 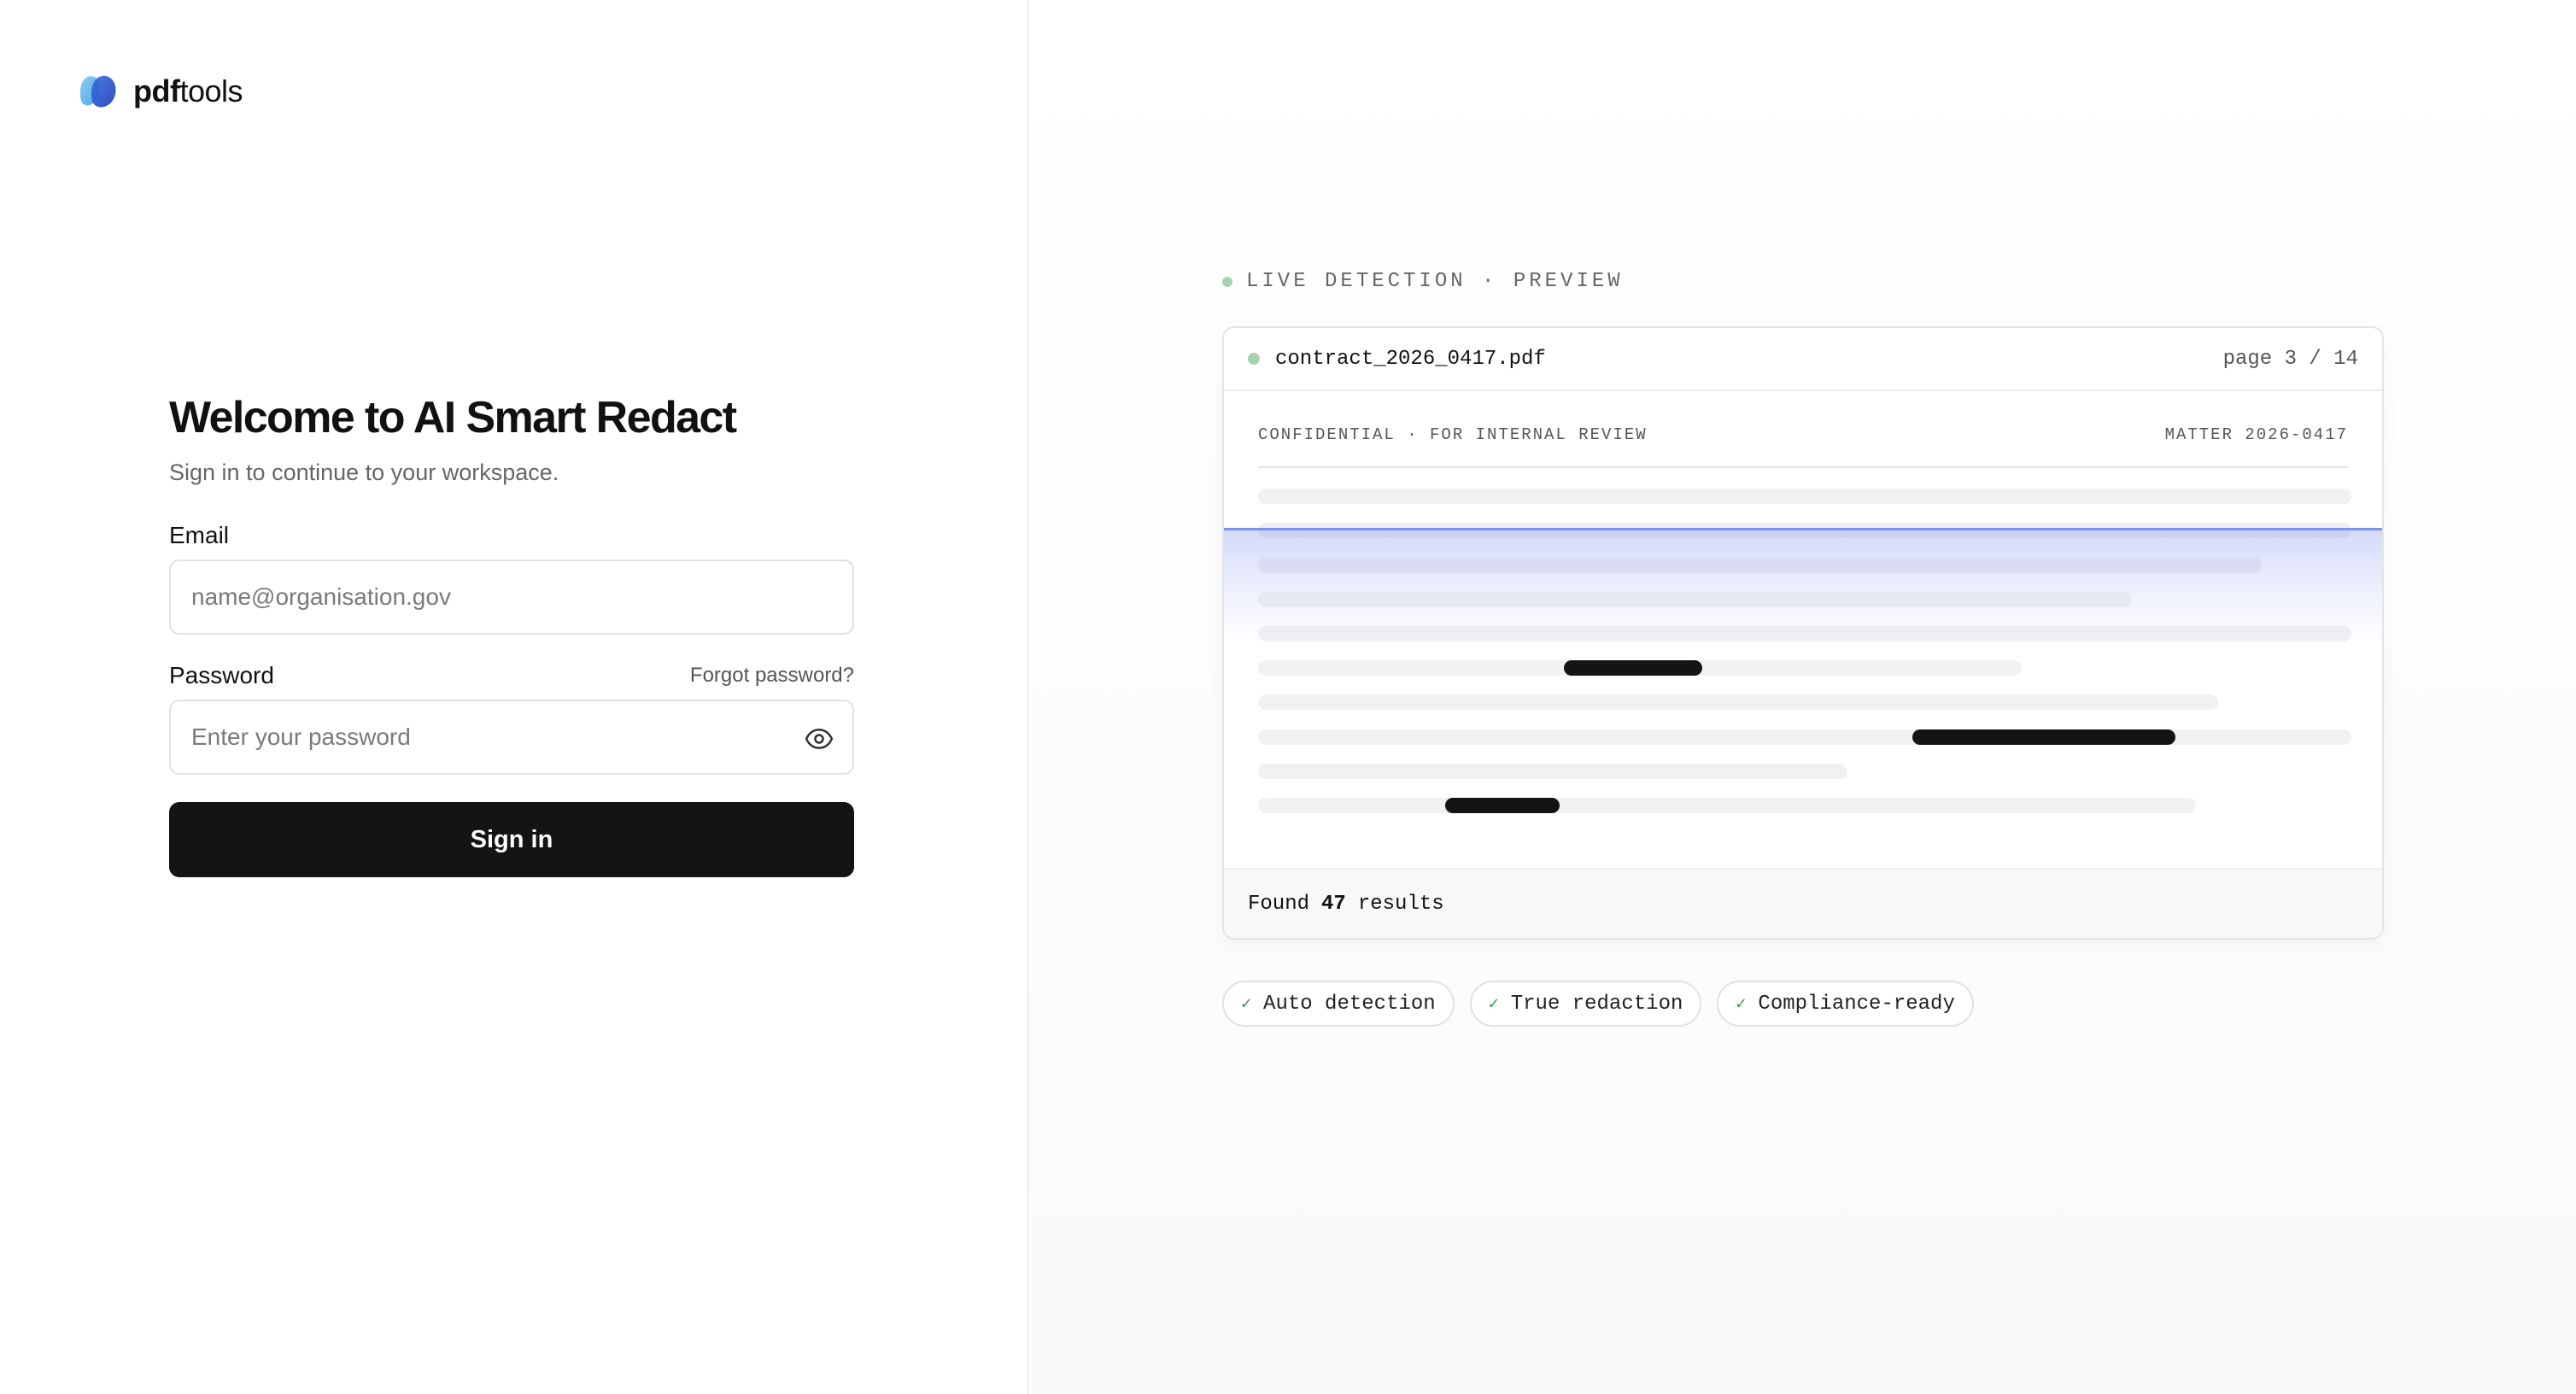 What do you see at coordinates (1453, 434) in the screenshot?
I see `document-confidential-label: CONFIDENTIAL · FOR INTERNAL REVIEW` at bounding box center [1453, 434].